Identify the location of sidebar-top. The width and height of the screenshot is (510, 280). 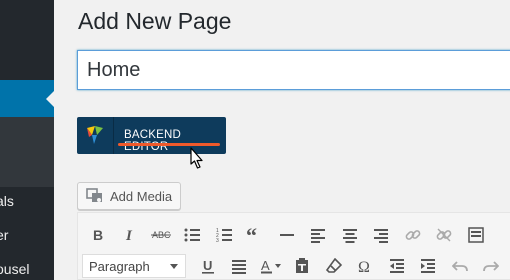
(27, 40).